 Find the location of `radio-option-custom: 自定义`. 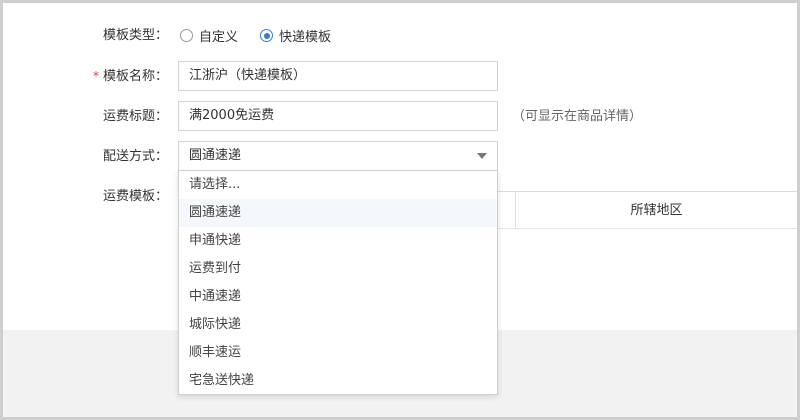

radio-option-custom: 自定义 is located at coordinates (209, 35).